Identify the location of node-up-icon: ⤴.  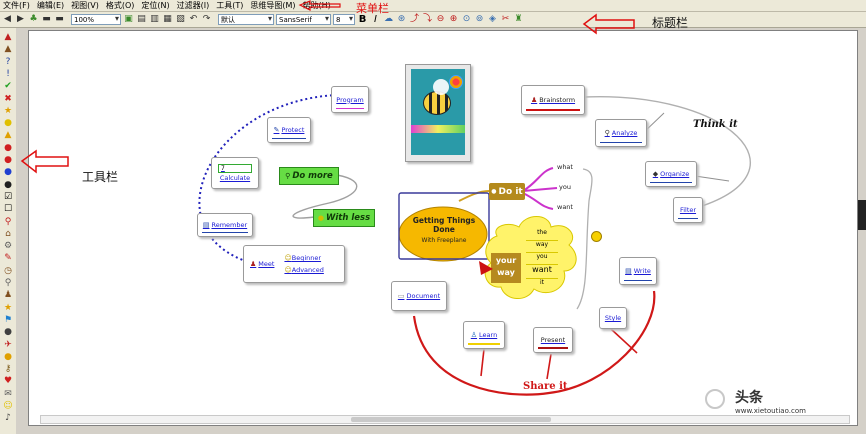
(414, 19).